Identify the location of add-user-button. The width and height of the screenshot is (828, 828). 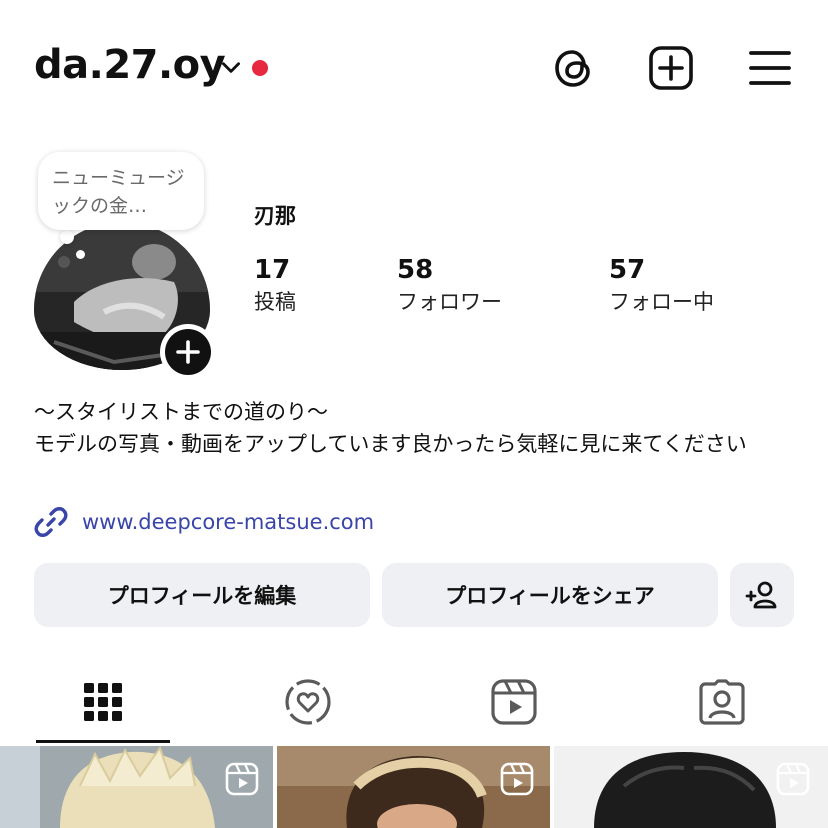
(762, 595).